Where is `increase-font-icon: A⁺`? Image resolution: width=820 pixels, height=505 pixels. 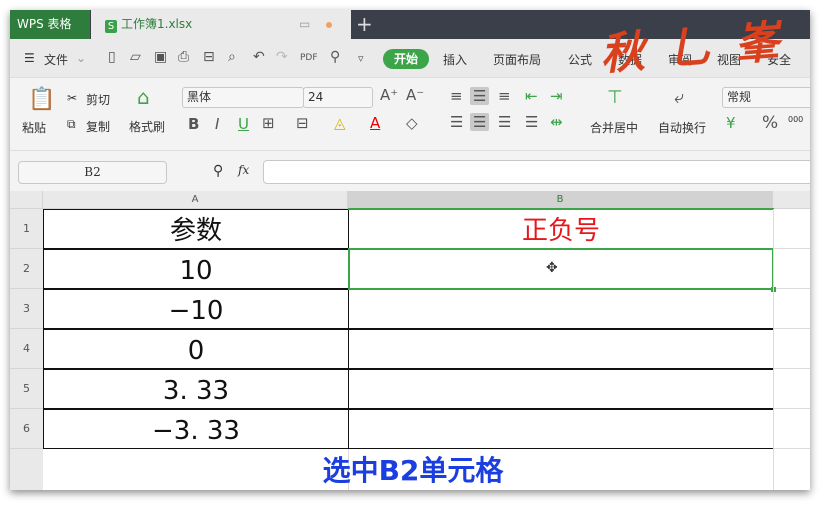
increase-font-icon: A⁺ is located at coordinates (389, 95).